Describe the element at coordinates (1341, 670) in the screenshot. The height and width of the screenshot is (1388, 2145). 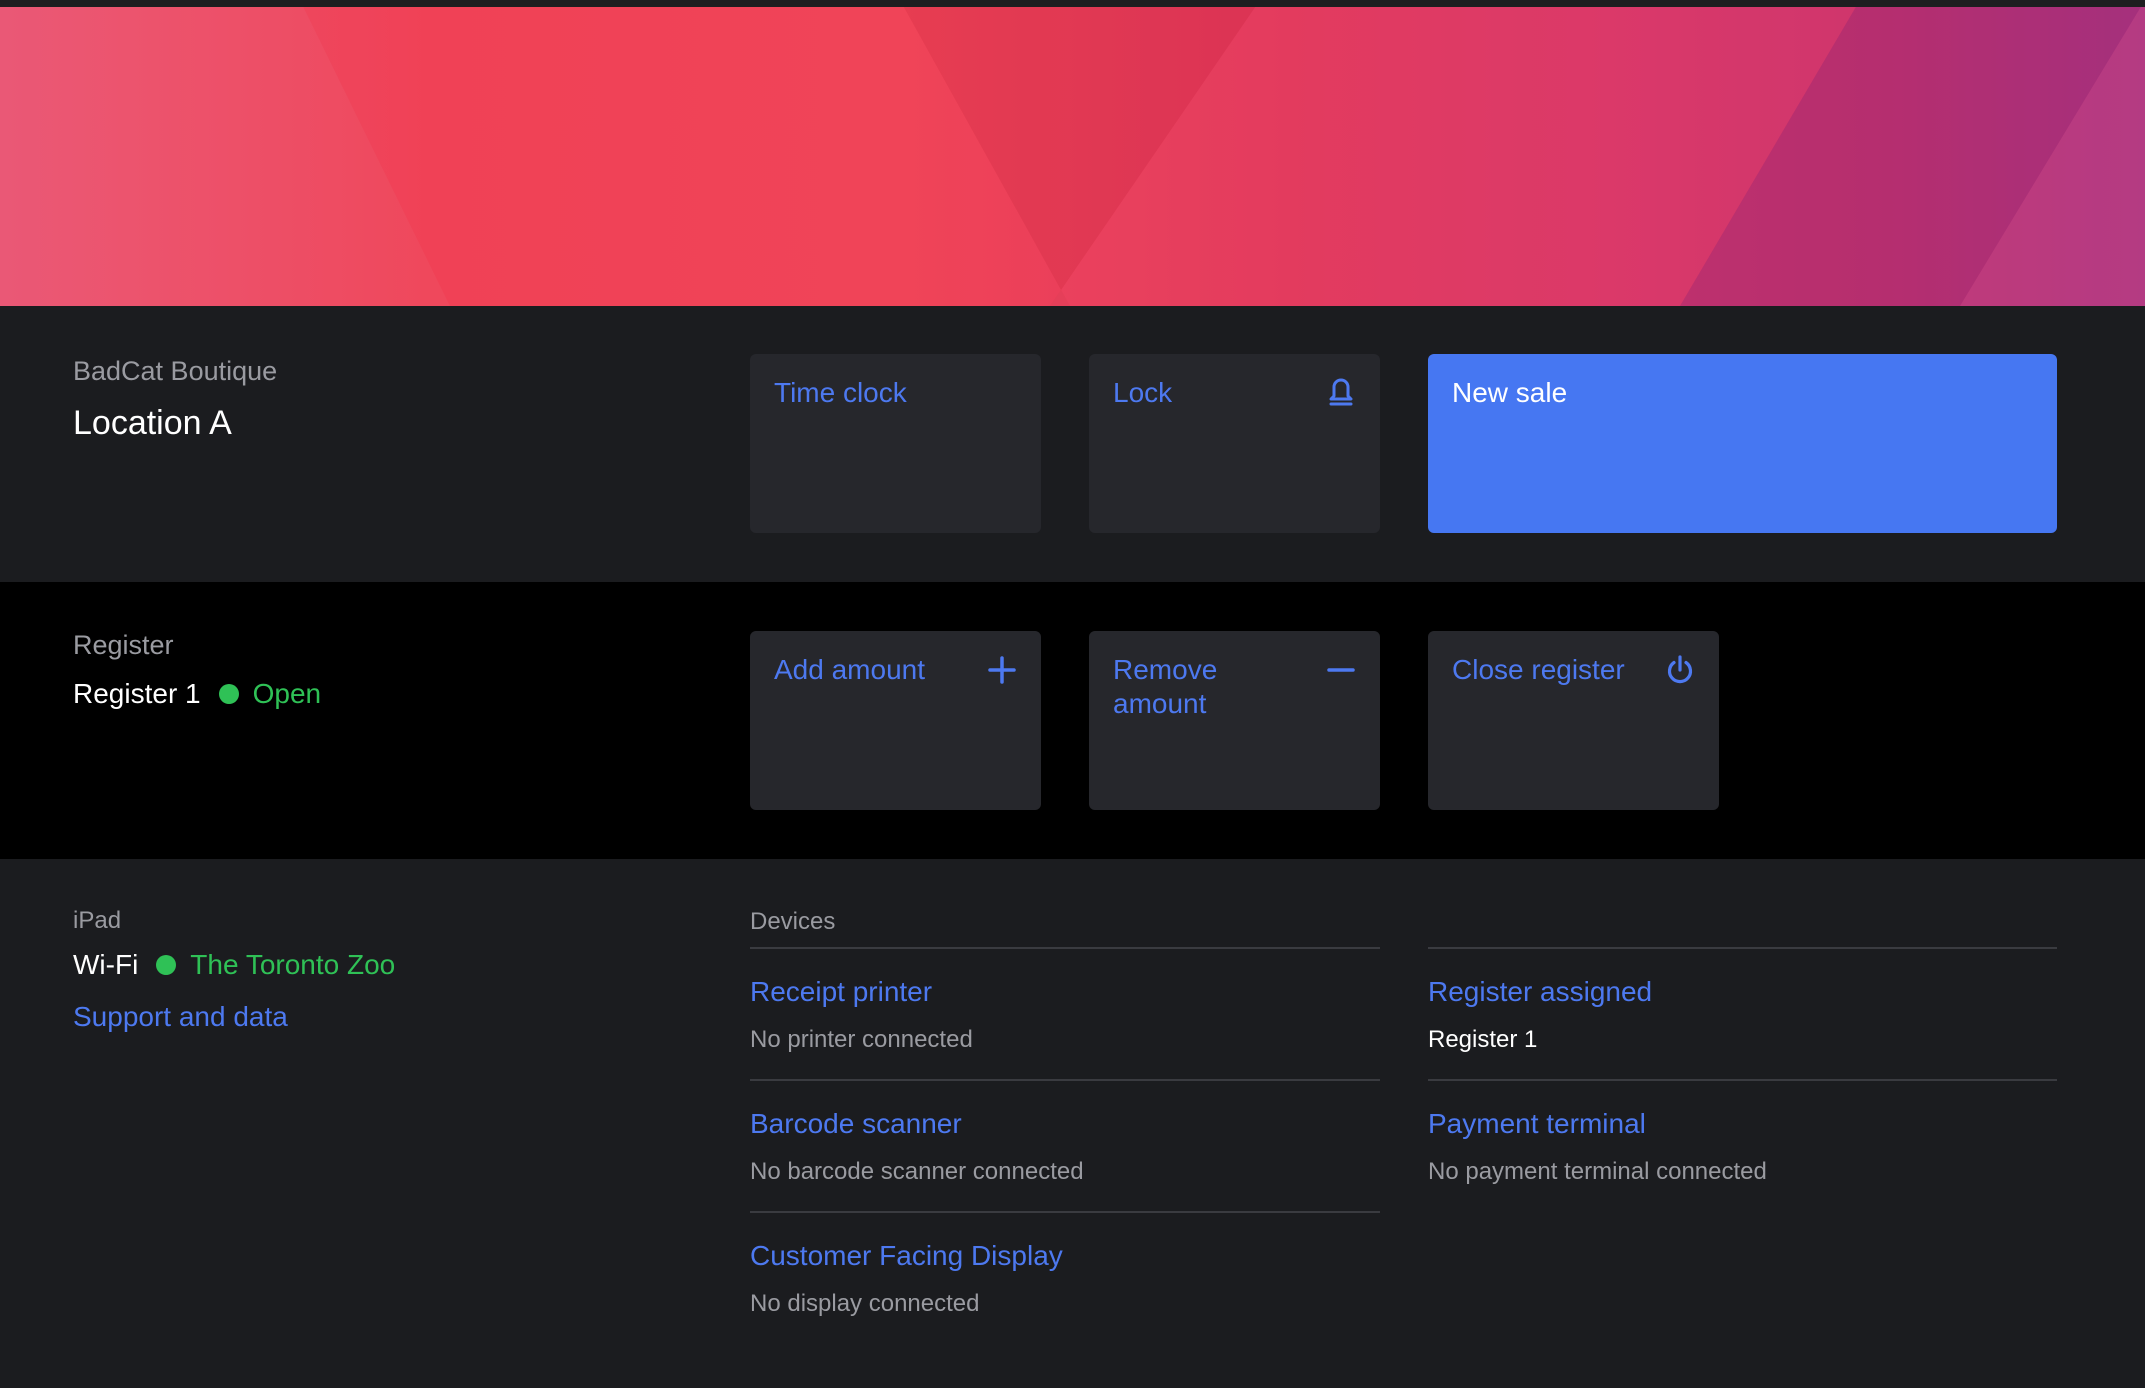
I see `minus-icon` at that location.